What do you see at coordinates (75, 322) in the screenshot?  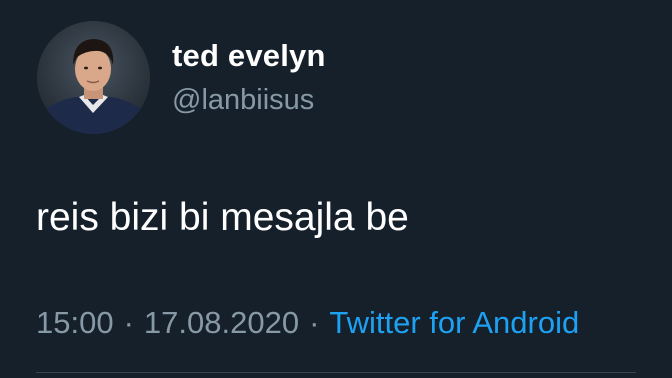 I see `tweet-time: 15:00` at bounding box center [75, 322].